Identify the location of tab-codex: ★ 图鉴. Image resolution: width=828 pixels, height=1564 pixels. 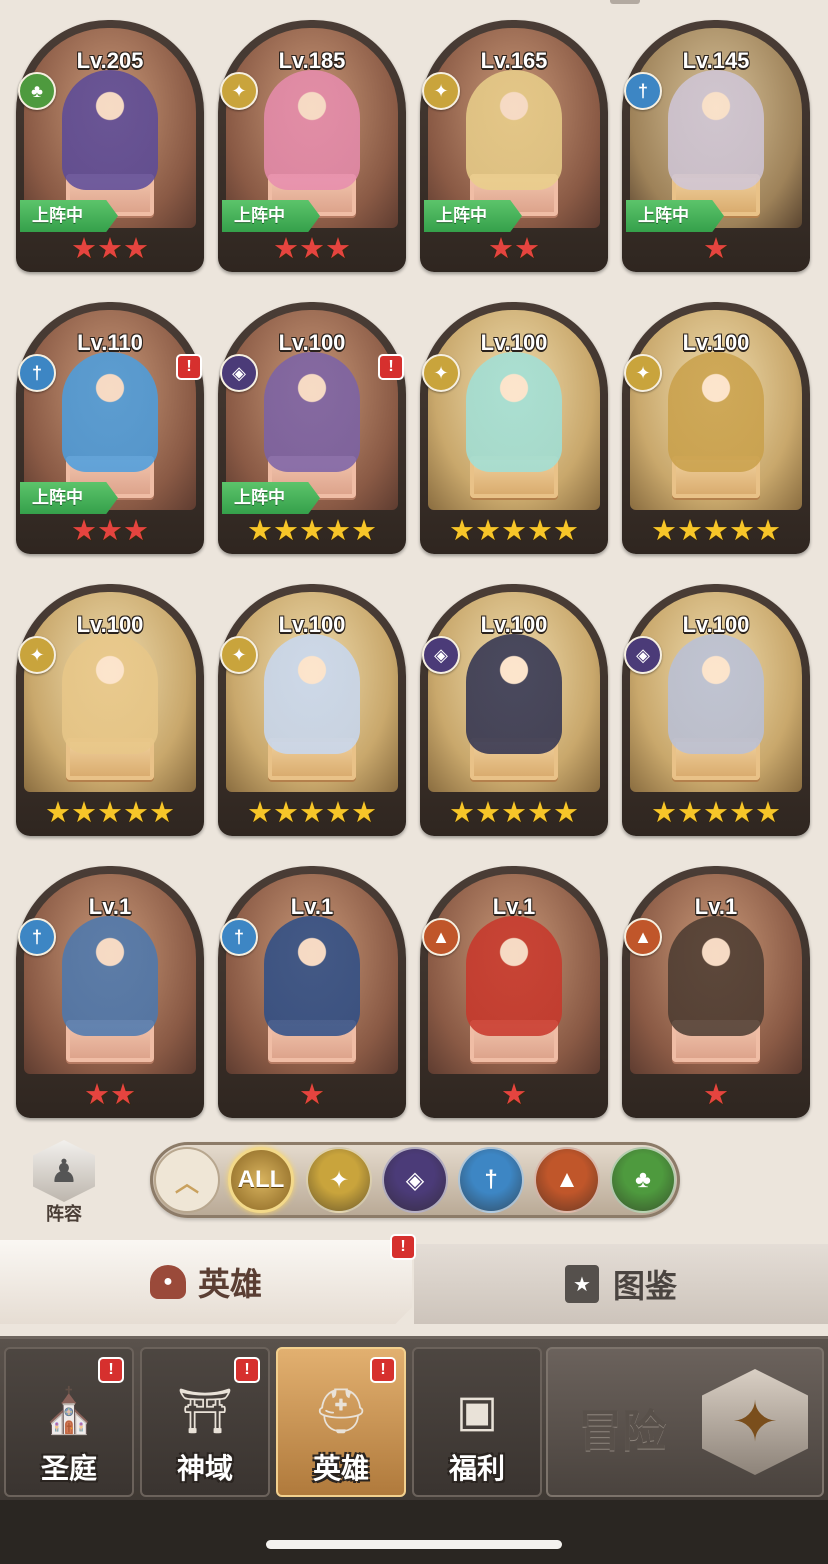
(621, 1284).